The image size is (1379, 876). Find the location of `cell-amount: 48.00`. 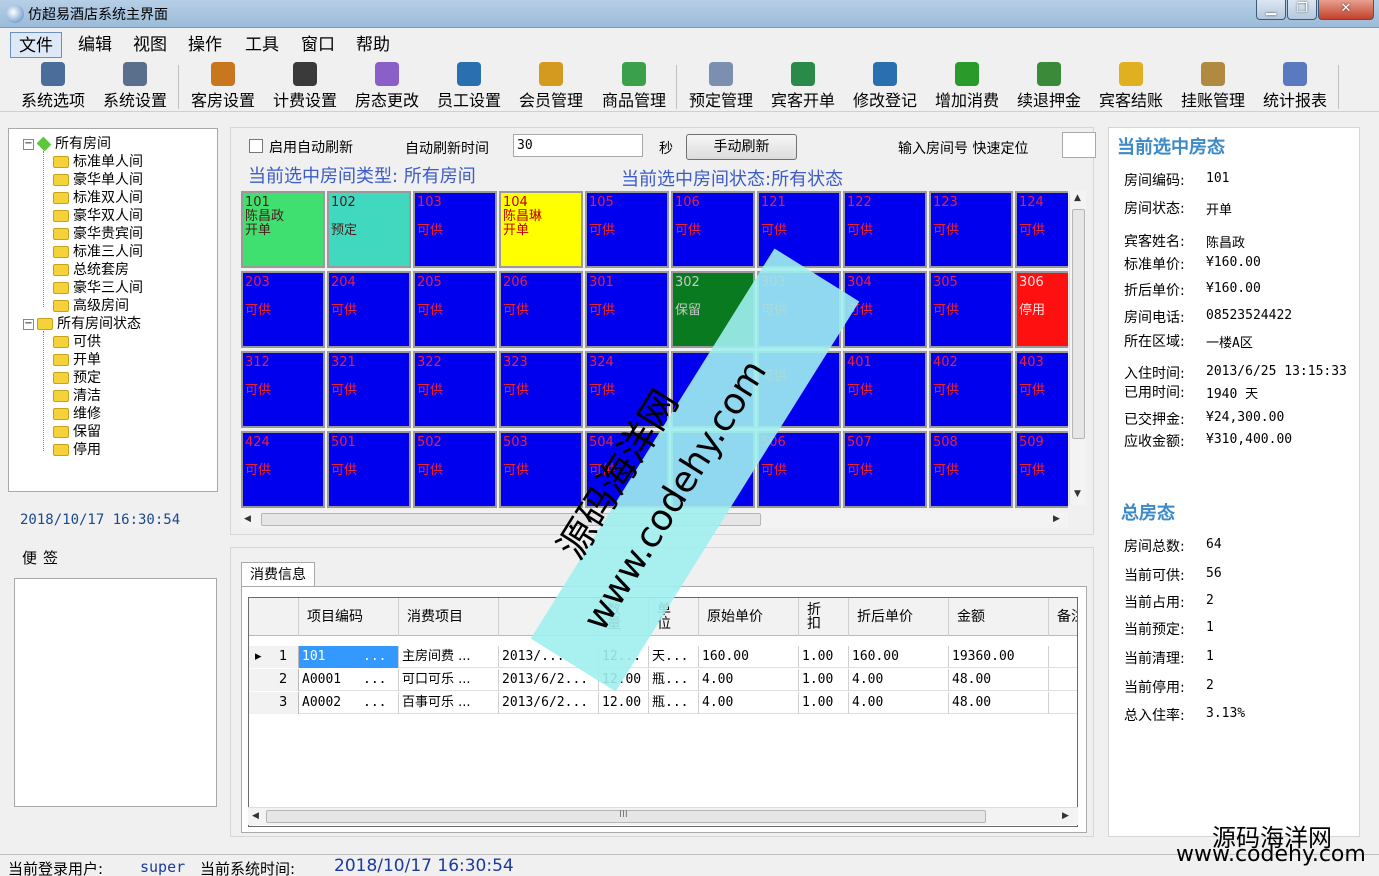

cell-amount: 48.00 is located at coordinates (999, 703).